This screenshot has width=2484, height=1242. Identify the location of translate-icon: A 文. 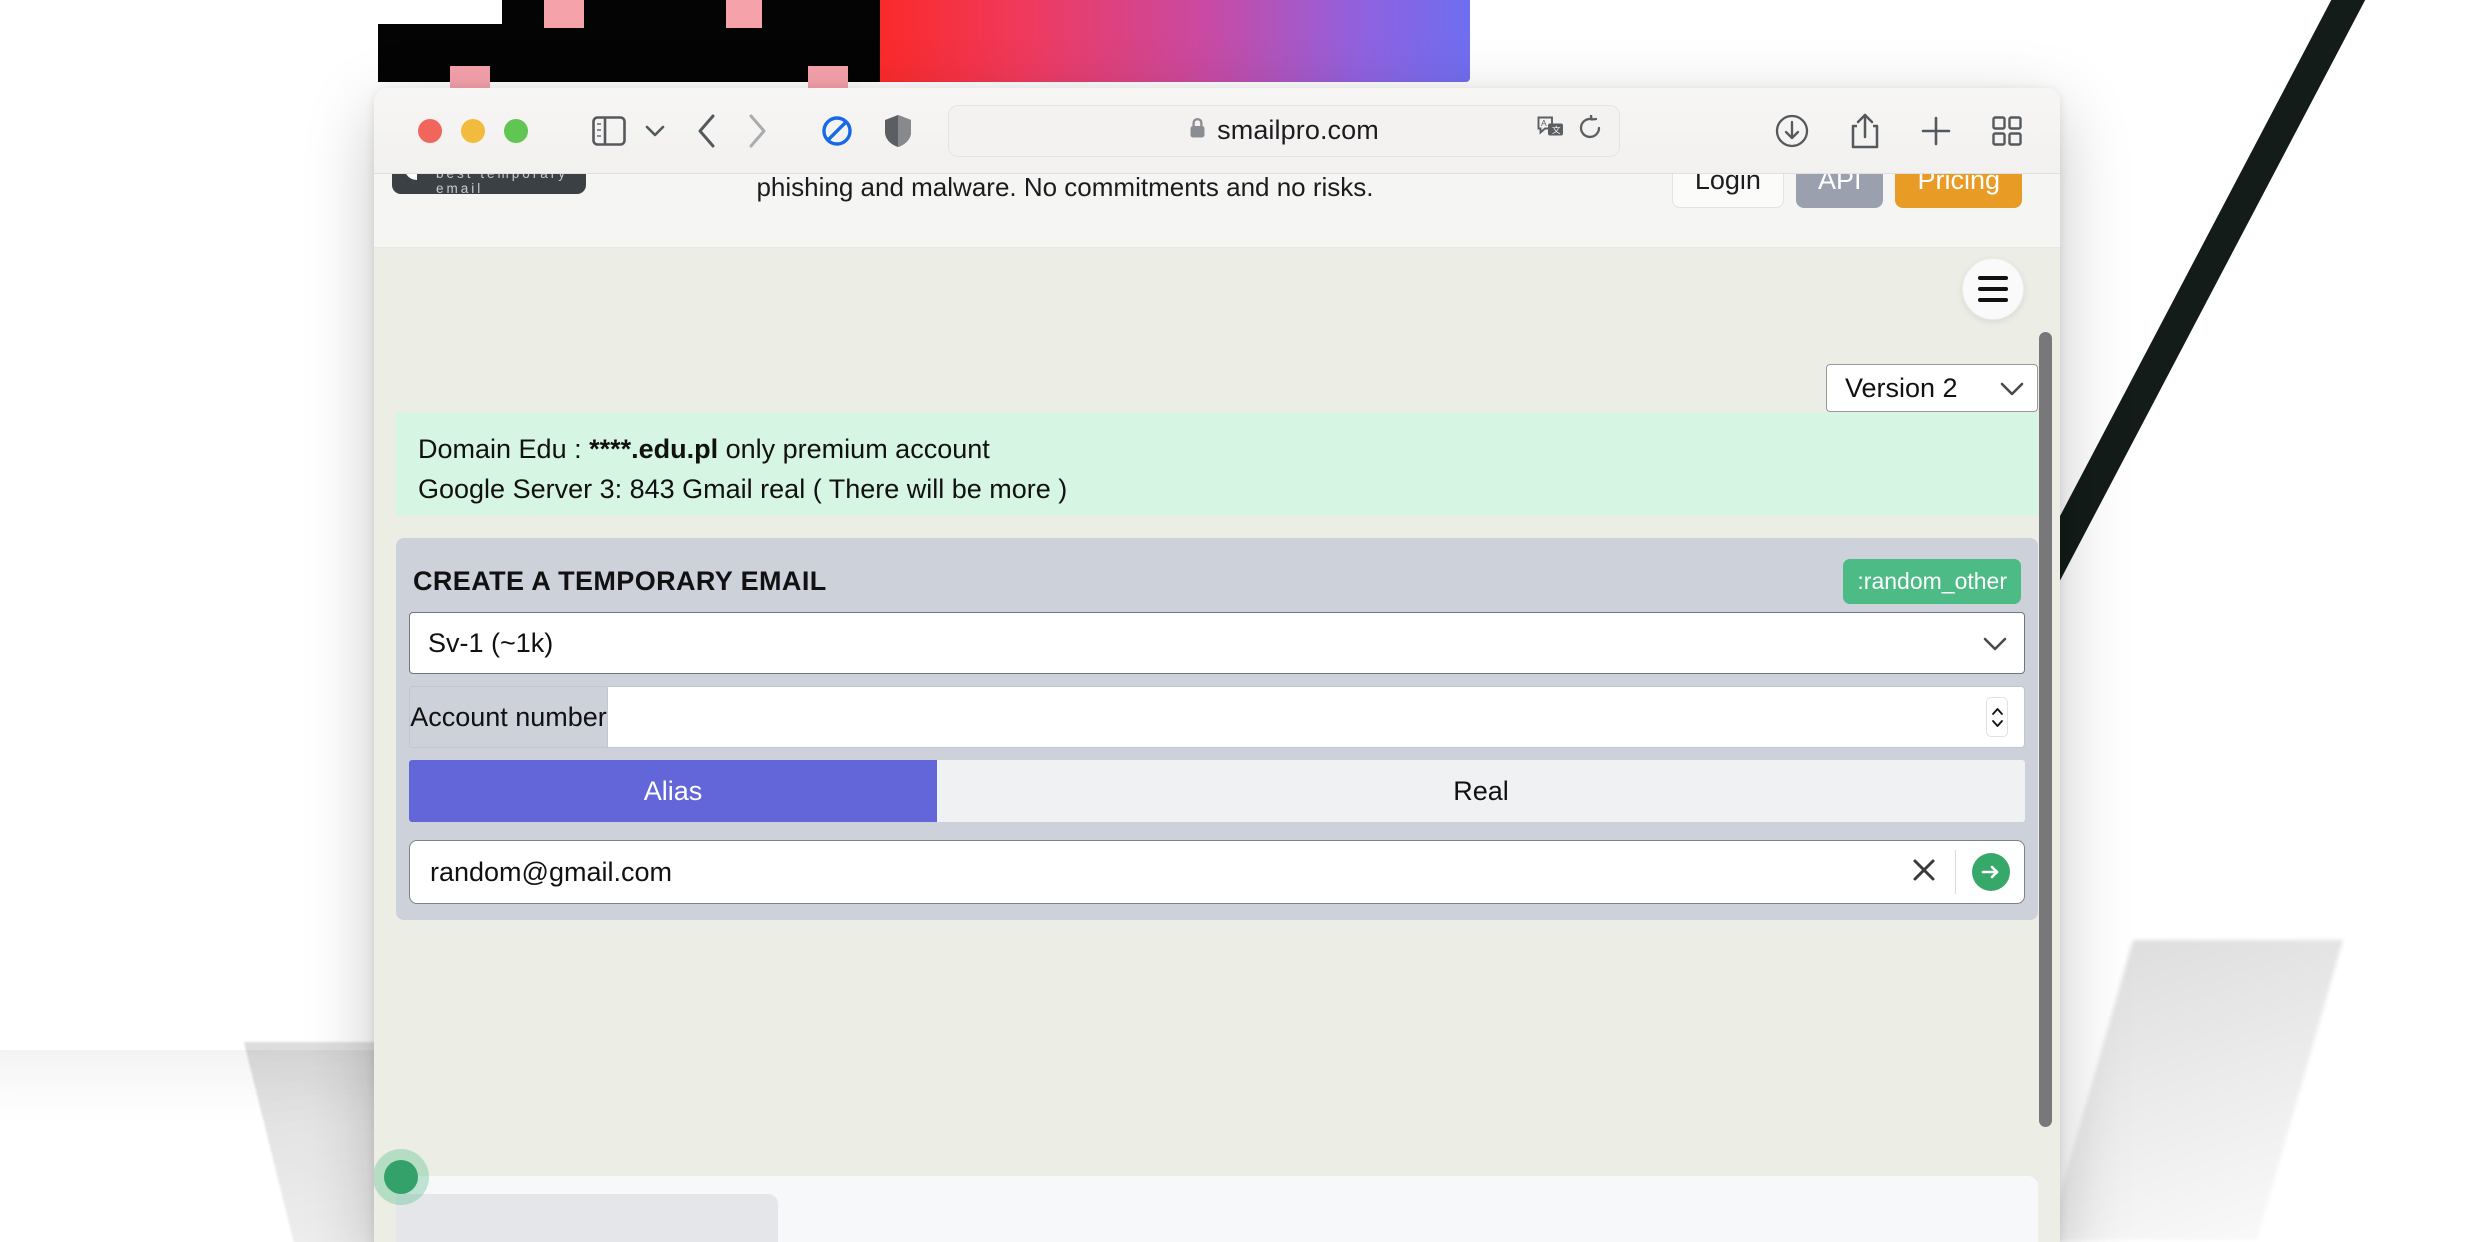
(1551, 130).